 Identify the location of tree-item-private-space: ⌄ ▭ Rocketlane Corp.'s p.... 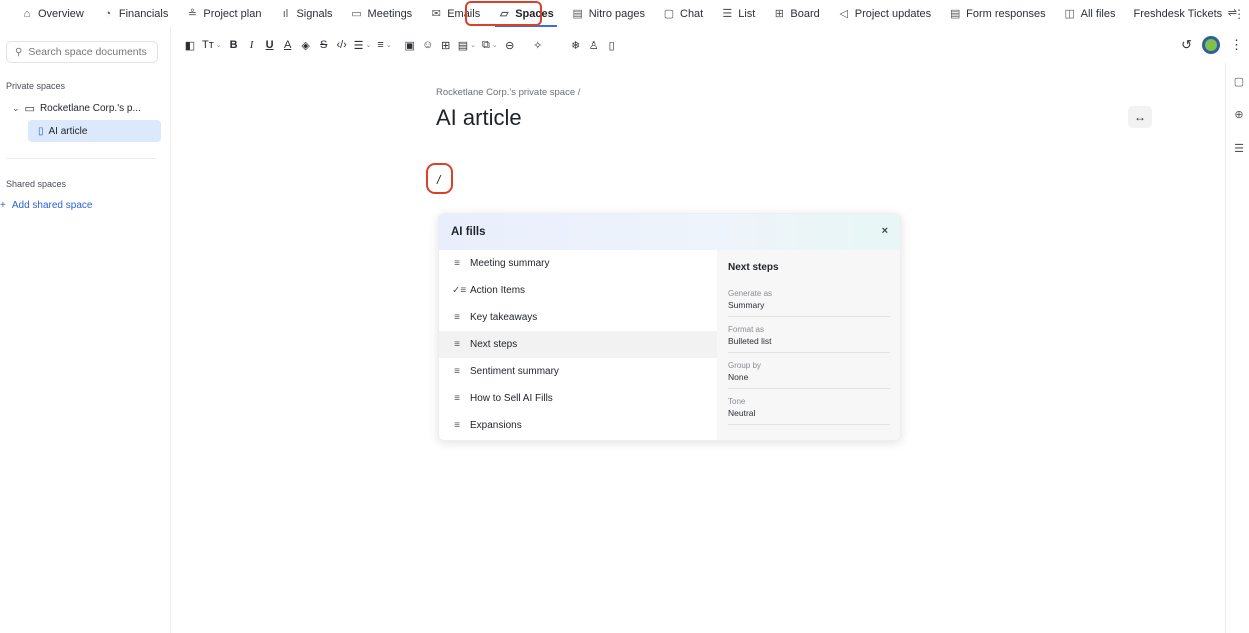
(76, 108).